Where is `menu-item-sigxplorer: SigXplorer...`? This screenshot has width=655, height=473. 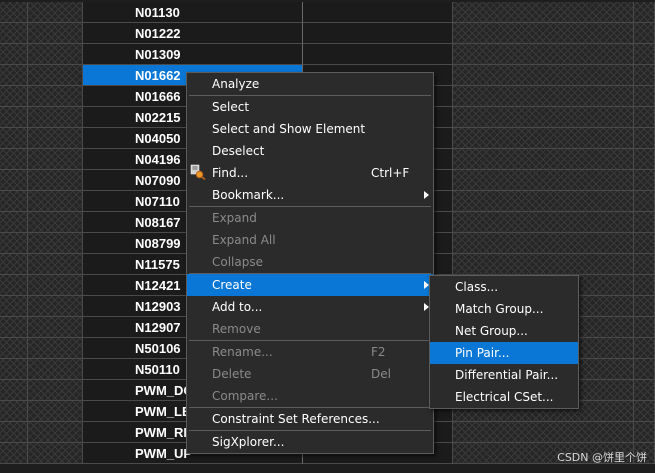 menu-item-sigxplorer: SigXplorer... is located at coordinates (310, 442).